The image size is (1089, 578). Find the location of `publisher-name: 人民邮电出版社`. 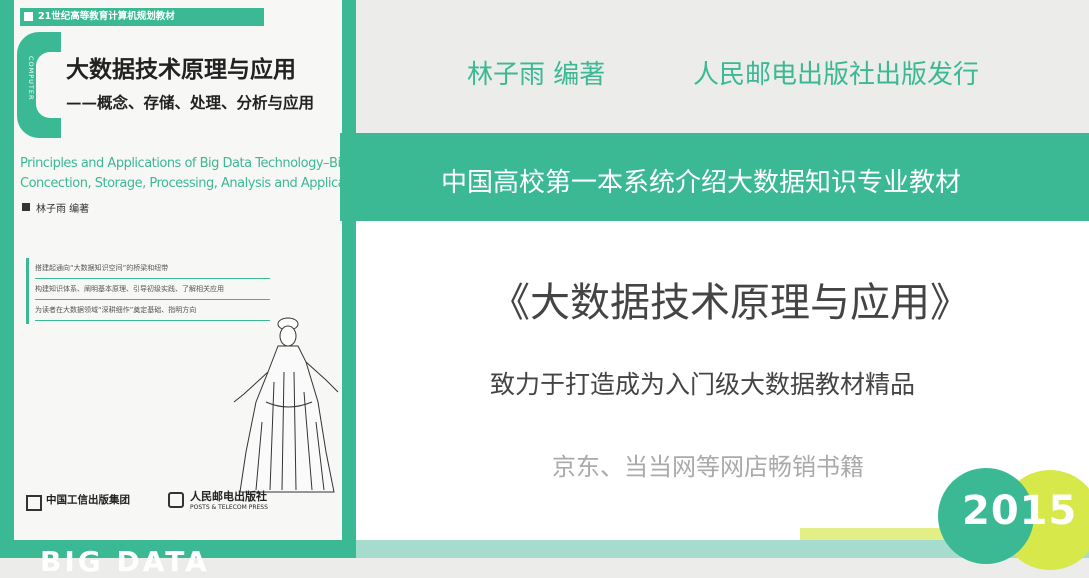

publisher-name: 人民邮电出版社 is located at coordinates (228, 496).